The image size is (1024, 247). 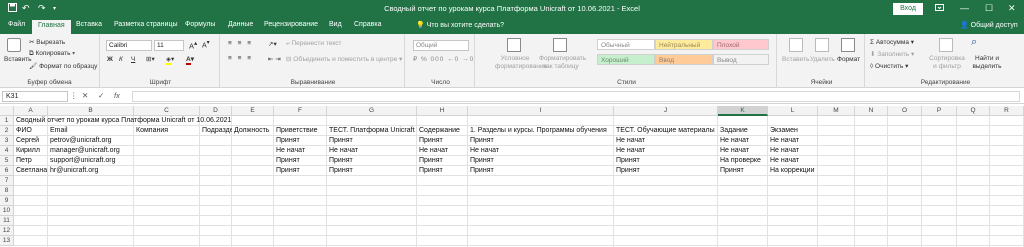 What do you see at coordinates (442, 151) in the screenshot?
I see `cell-h4: Не начат` at bounding box center [442, 151].